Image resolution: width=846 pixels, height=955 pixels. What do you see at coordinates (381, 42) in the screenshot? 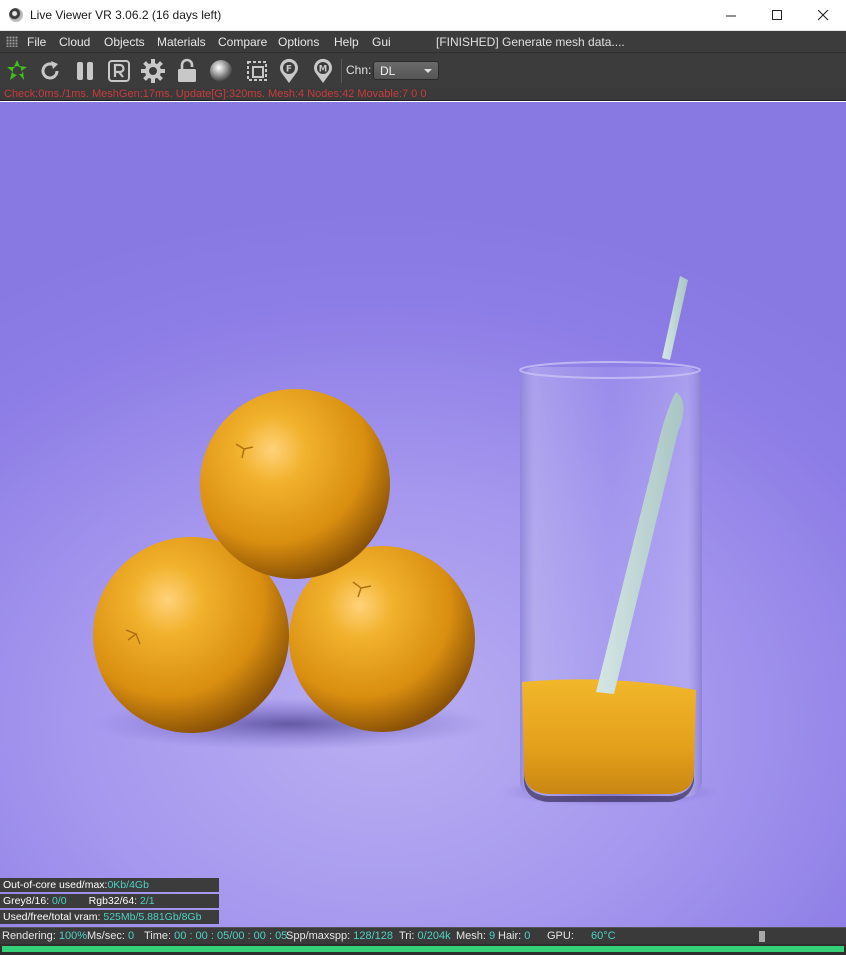
I see `menu-gui: Gui` at bounding box center [381, 42].